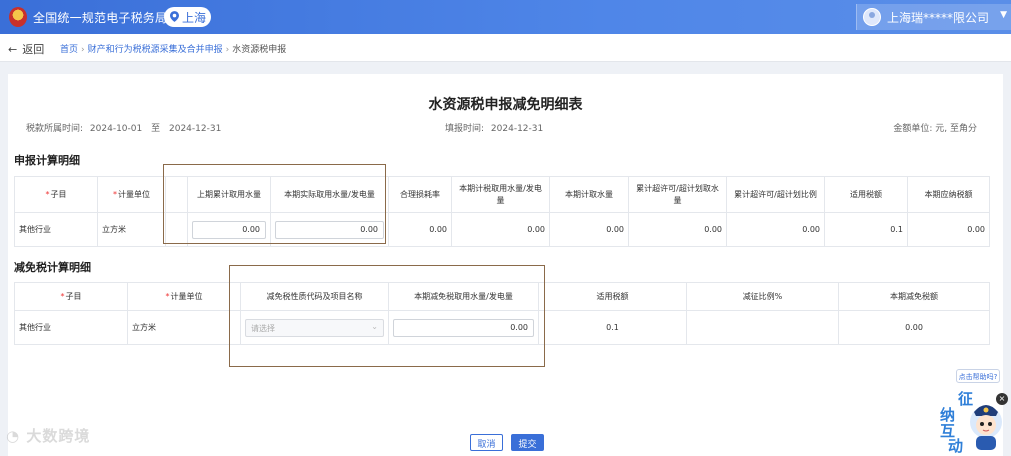 The width and height of the screenshot is (1011, 456). What do you see at coordinates (274, 204) in the screenshot?
I see `highlight-box-calc` at bounding box center [274, 204].